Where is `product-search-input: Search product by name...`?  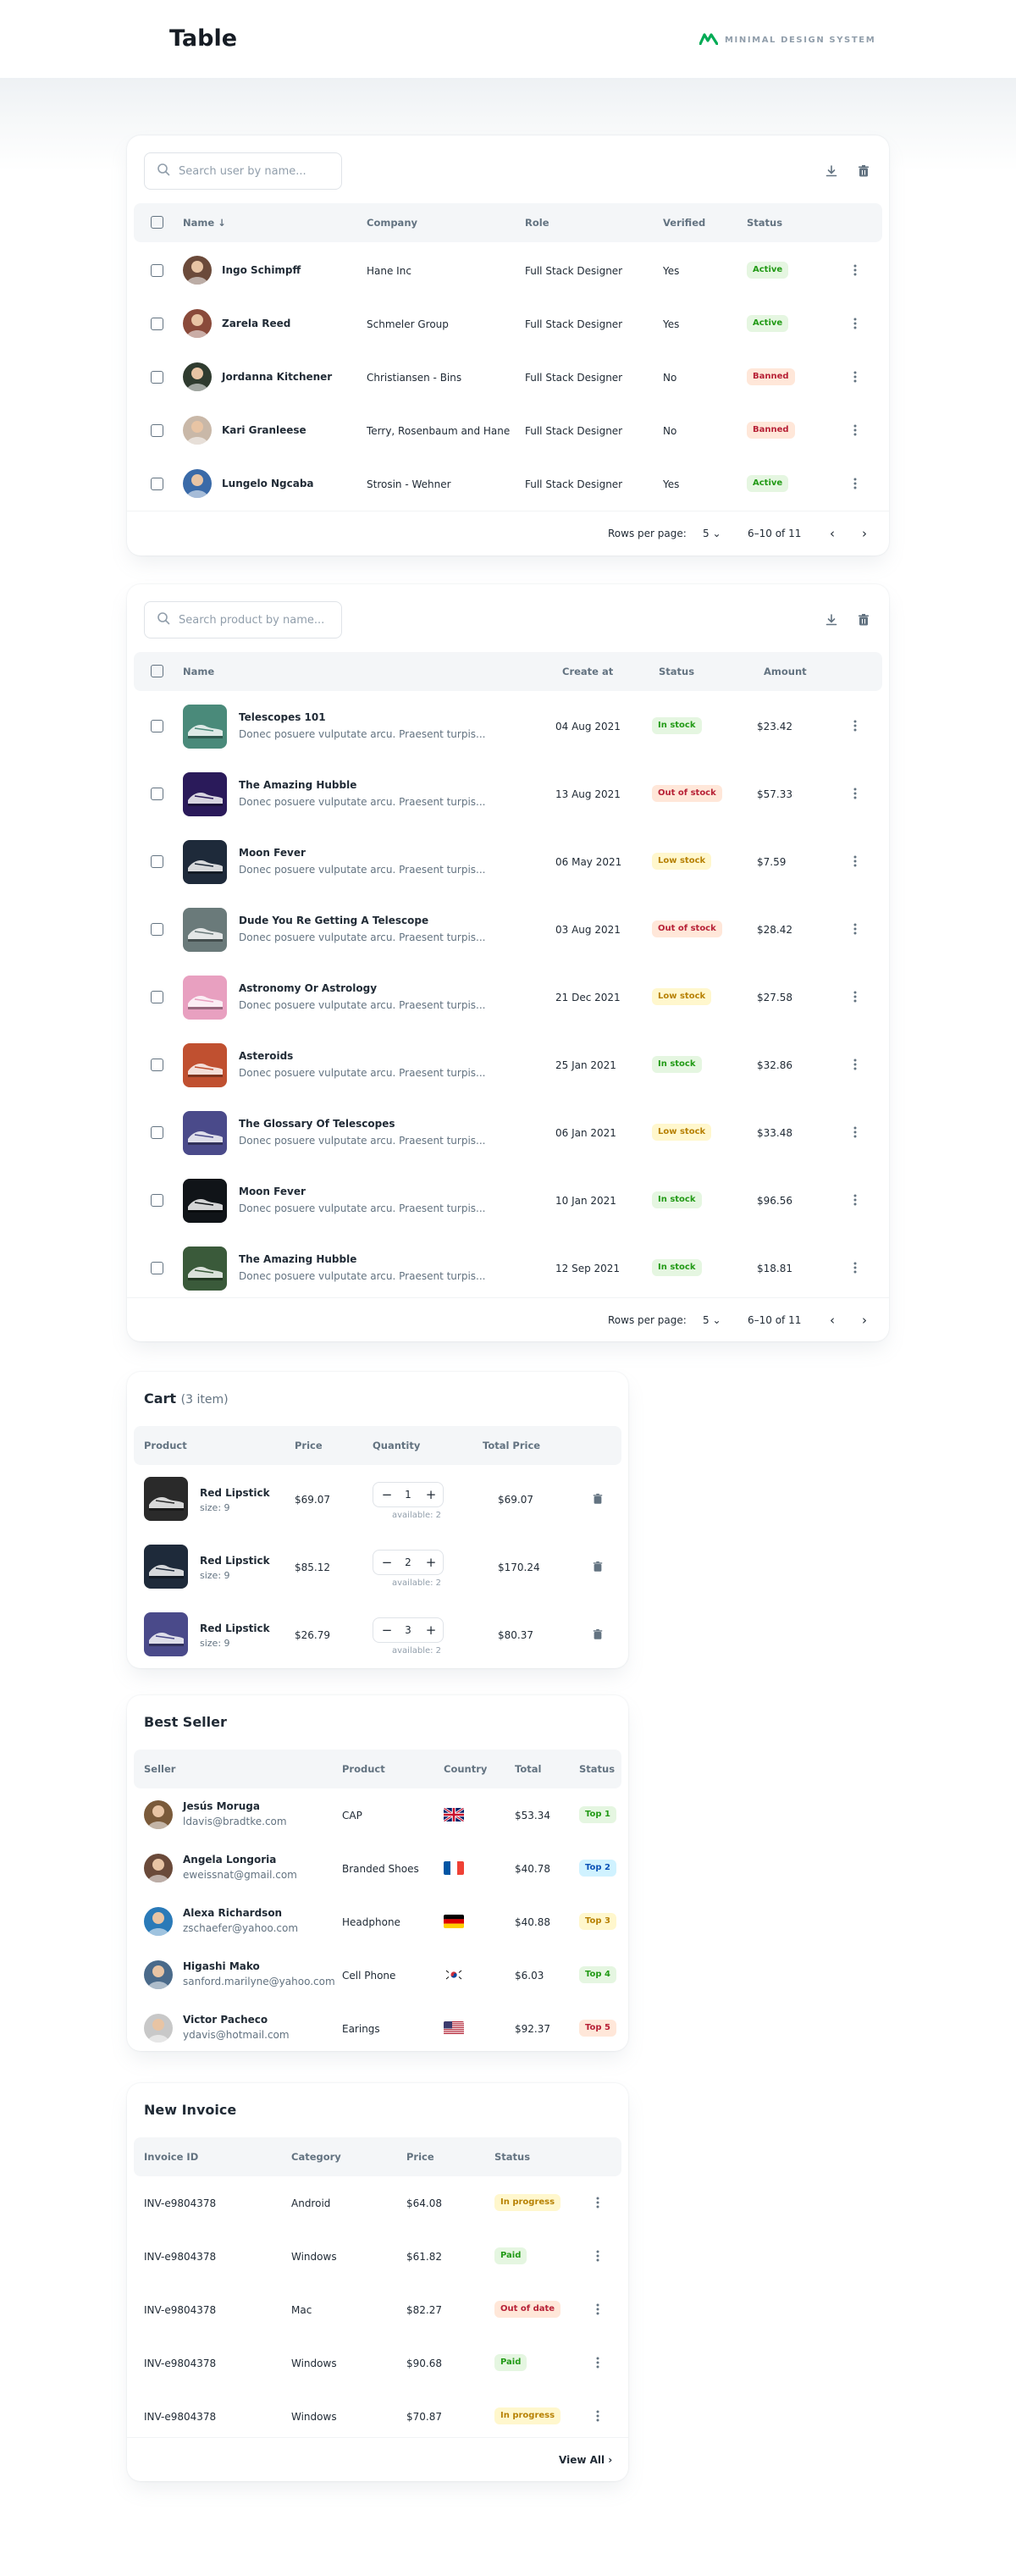
product-search-input: Search product by name... is located at coordinates (243, 620).